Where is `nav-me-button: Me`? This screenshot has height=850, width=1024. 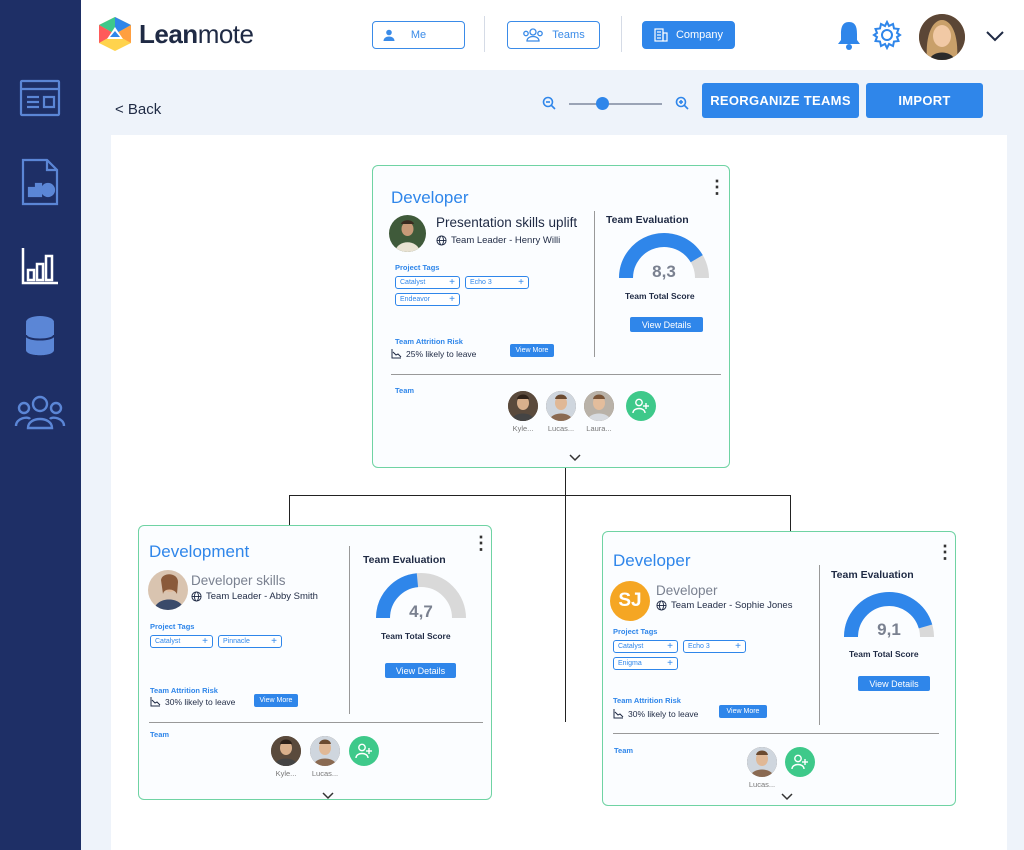
nav-me-button: Me is located at coordinates (418, 35).